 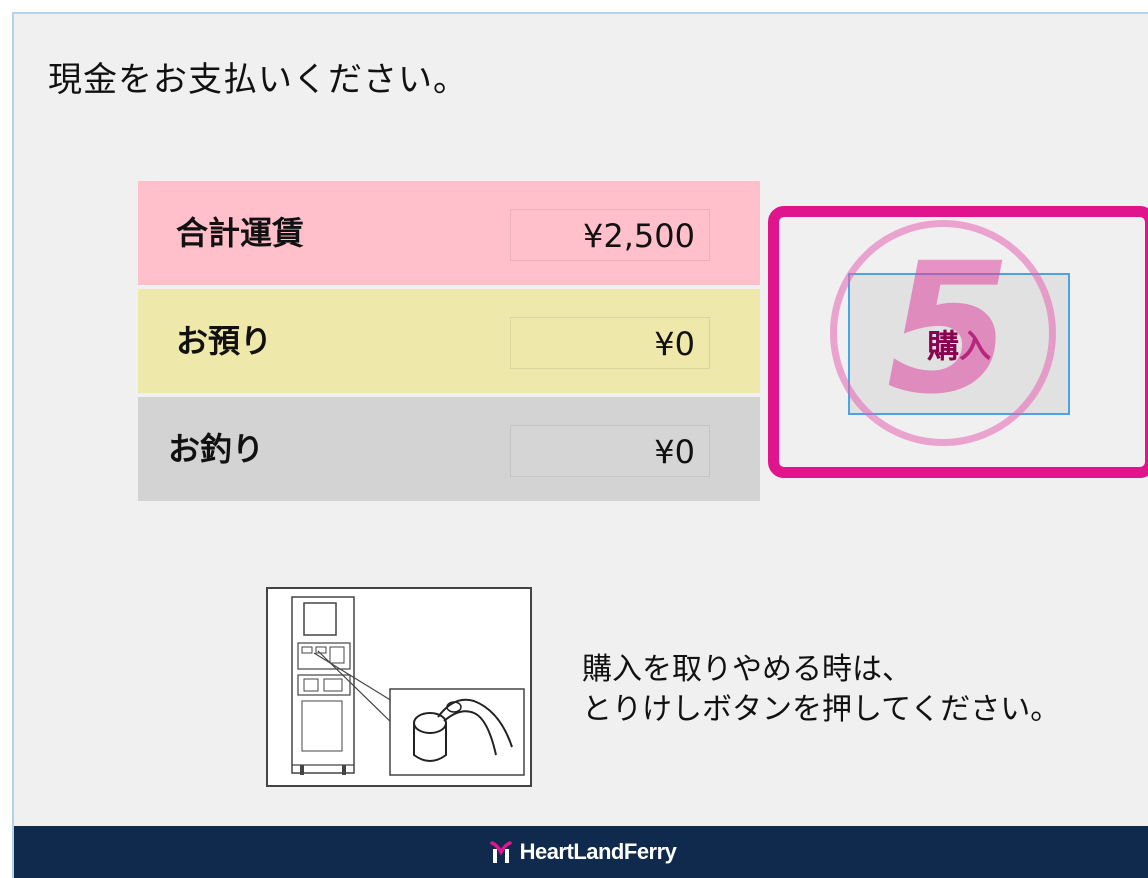 I want to click on brand-name: HeartLandFerry, so click(x=598, y=851).